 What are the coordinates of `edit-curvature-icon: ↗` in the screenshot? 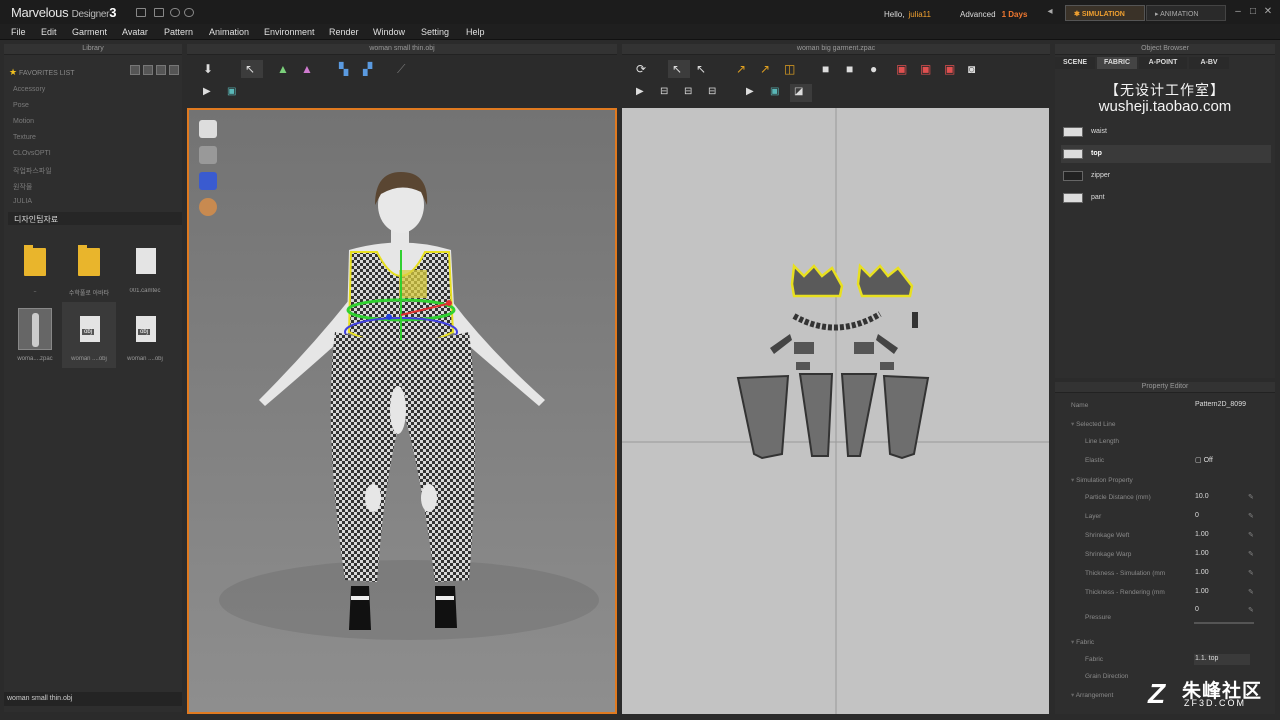 It's located at (743, 69).